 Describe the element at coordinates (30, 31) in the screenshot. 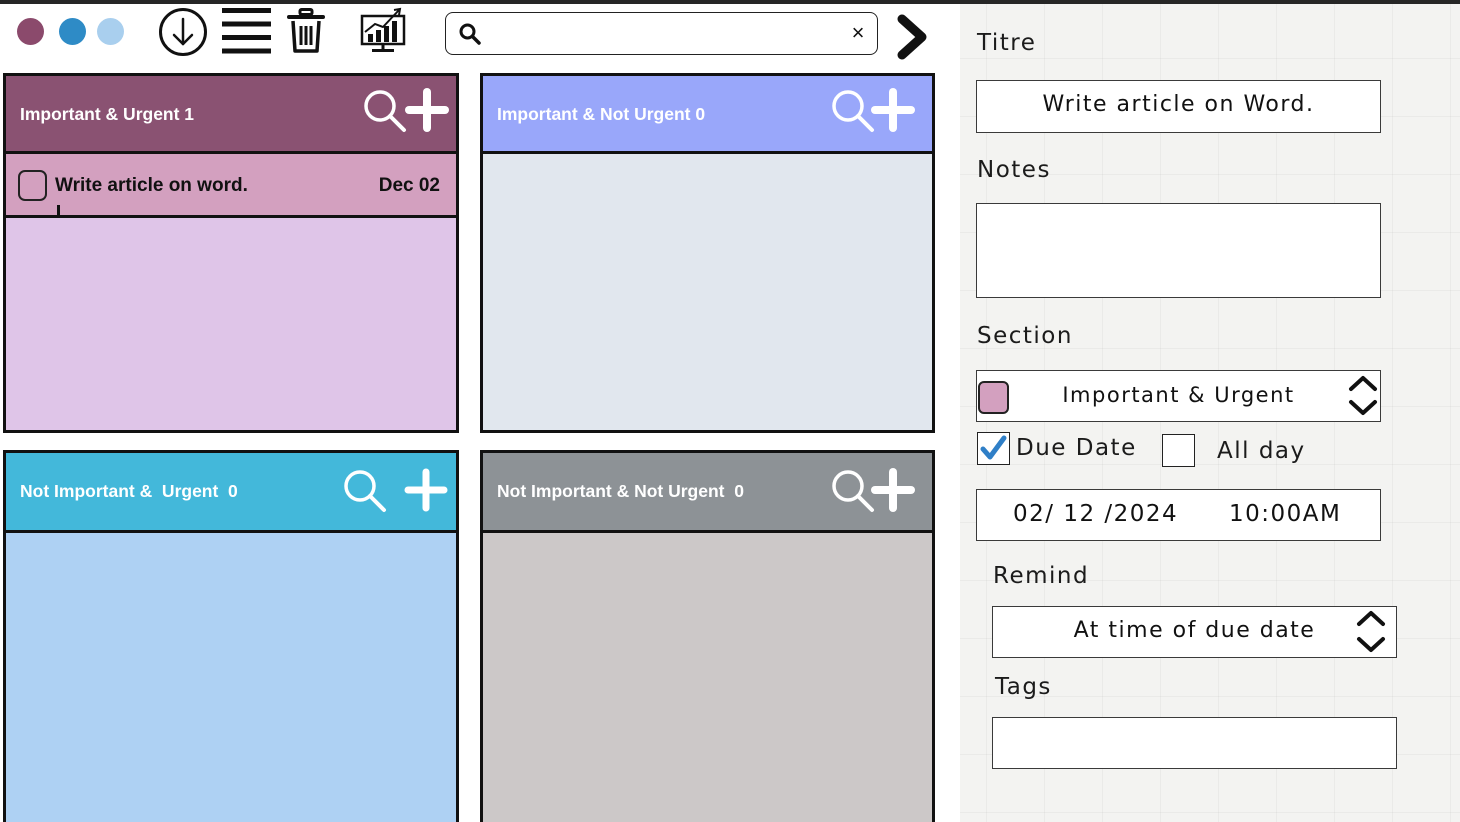

I see `window-dot-close` at that location.